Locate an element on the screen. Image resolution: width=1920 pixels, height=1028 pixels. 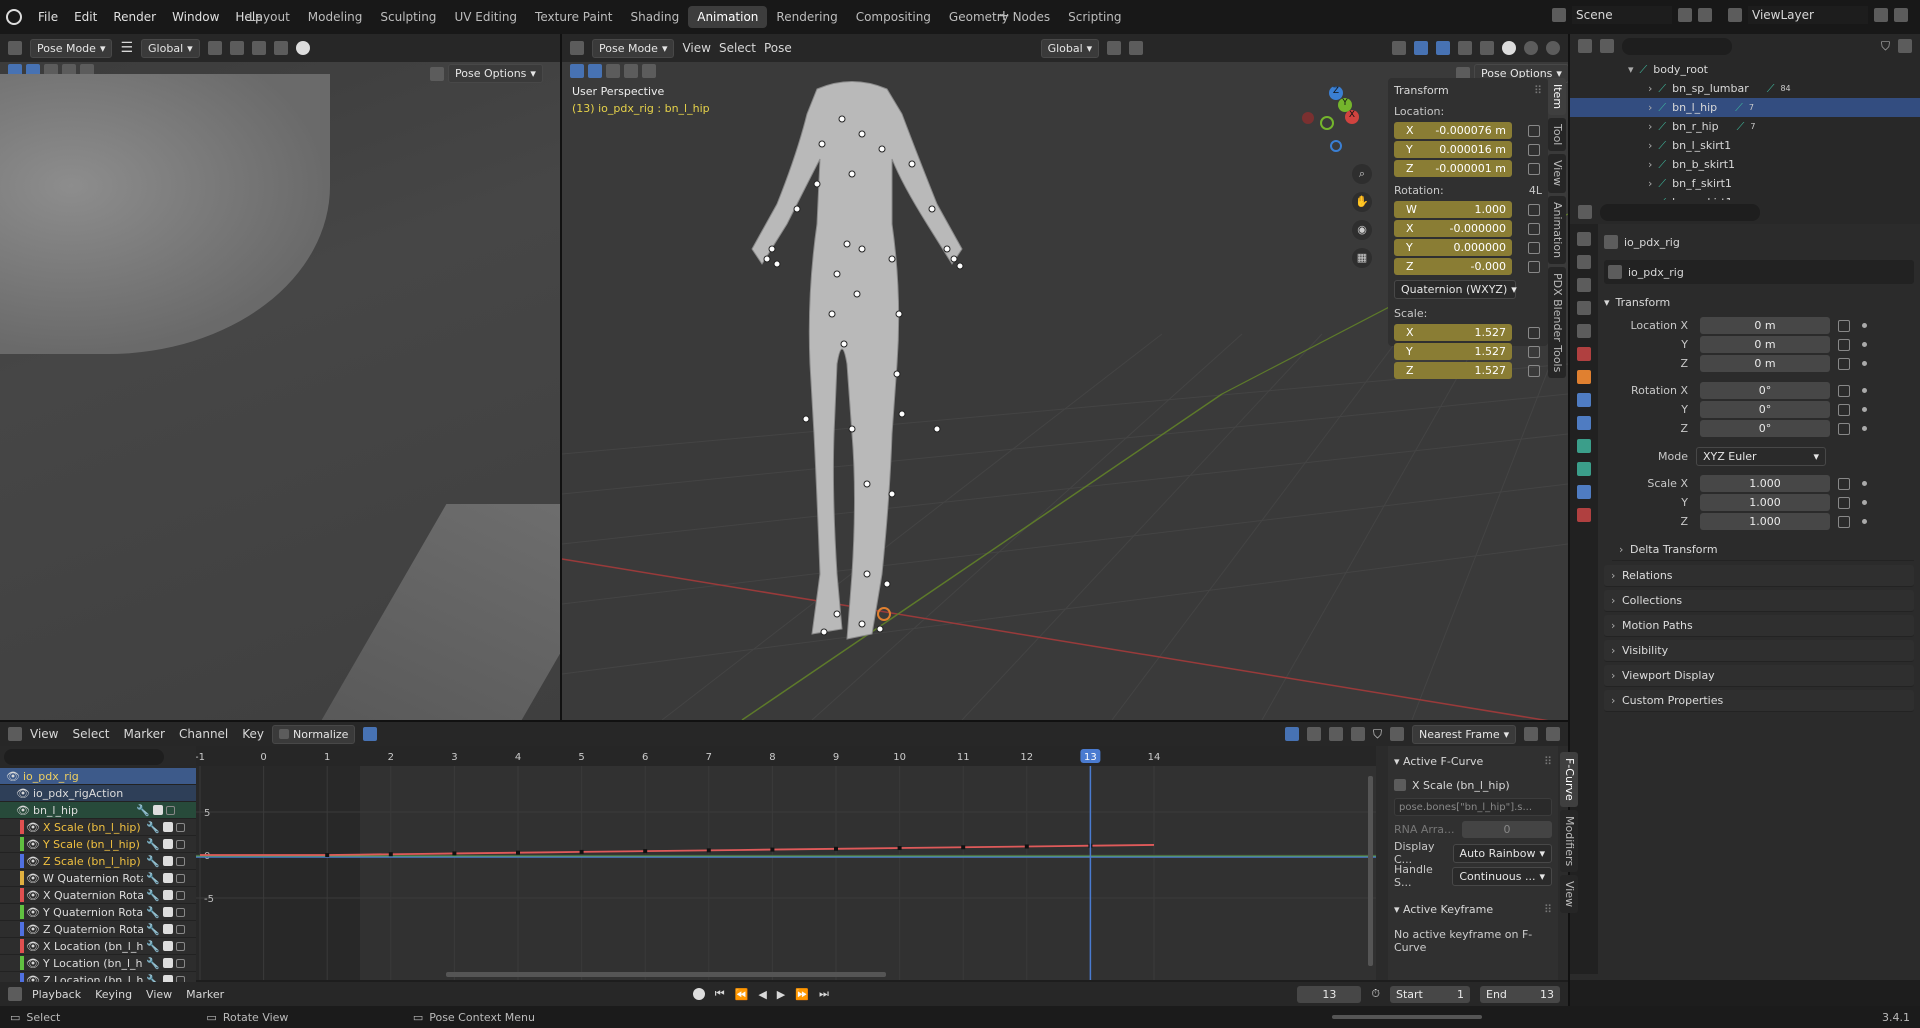
jump-next-key-icon: ⏩ is located at coordinates (802, 994).